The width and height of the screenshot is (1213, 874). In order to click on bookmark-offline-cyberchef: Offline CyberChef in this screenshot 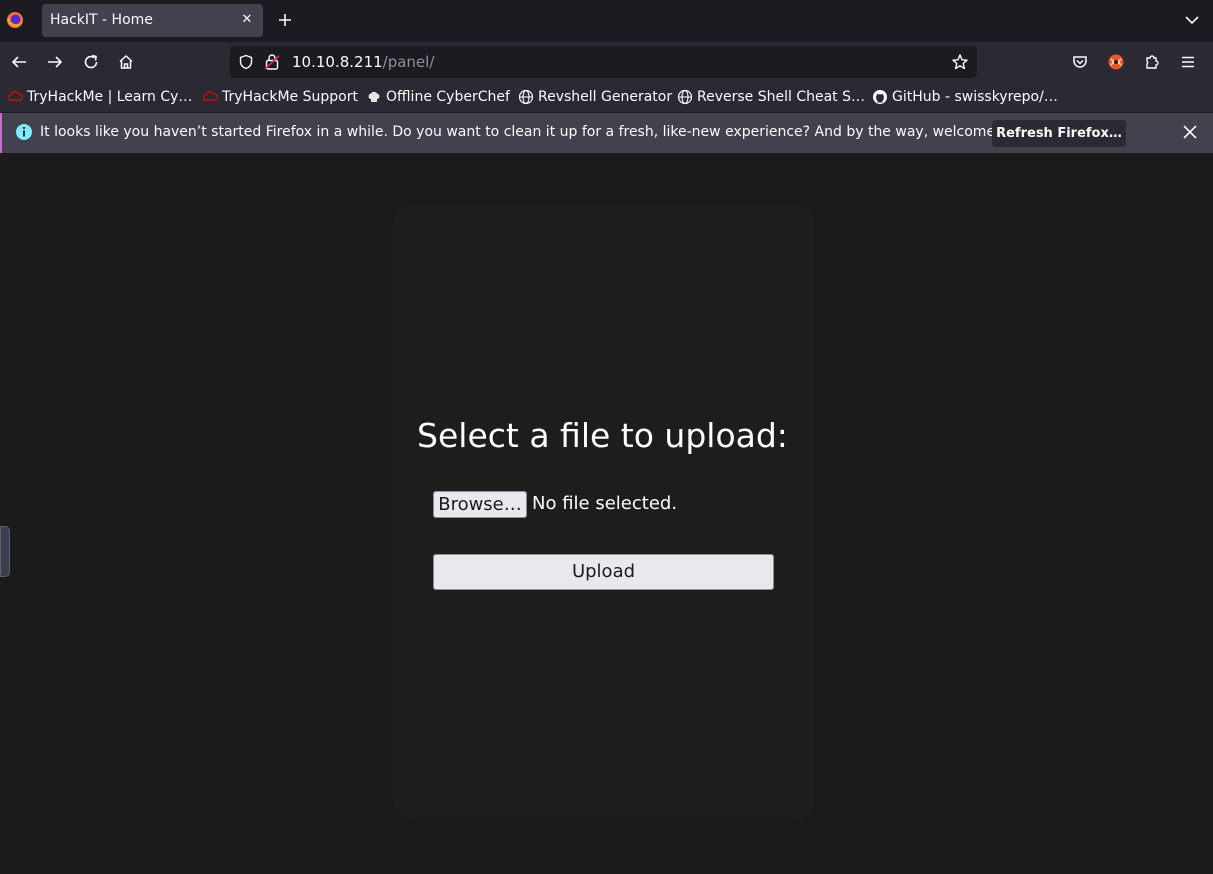, I will do `click(438, 97)`.